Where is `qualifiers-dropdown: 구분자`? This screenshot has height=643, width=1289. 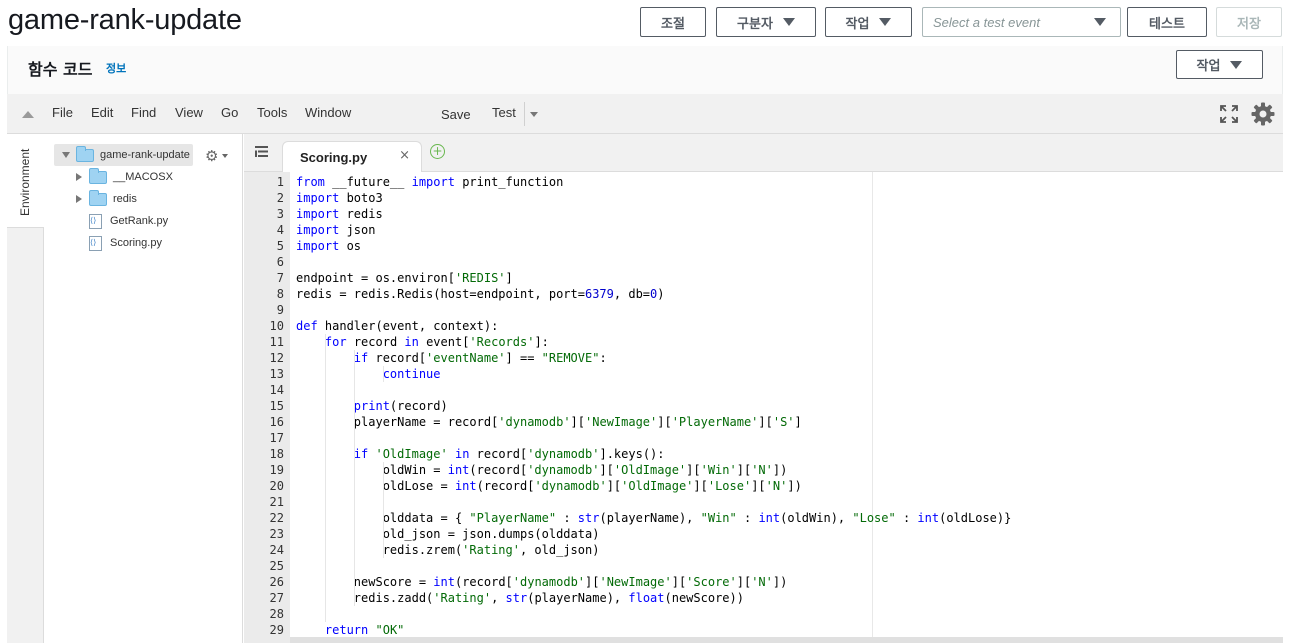
qualifiers-dropdown: 구분자 is located at coordinates (766, 22).